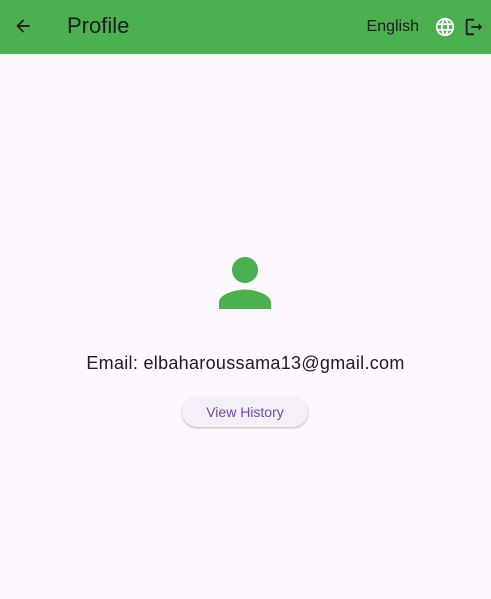 The height and width of the screenshot is (599, 491). Describe the element at coordinates (245, 363) in the screenshot. I see `email-text: Email: elbaharoussama13@gmail.com` at that location.